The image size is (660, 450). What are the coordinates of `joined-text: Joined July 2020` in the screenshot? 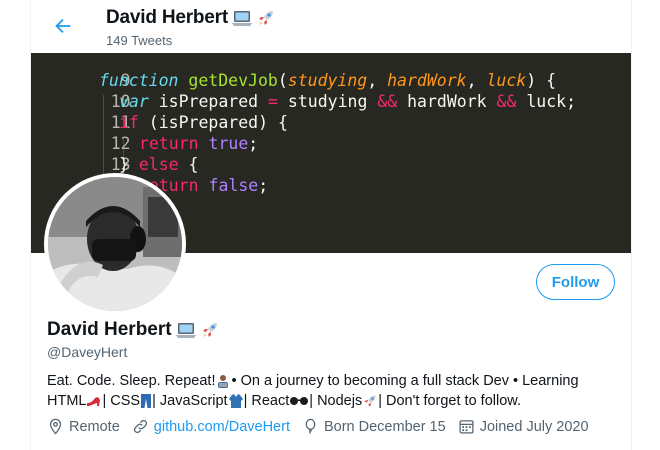 It's located at (534, 426).